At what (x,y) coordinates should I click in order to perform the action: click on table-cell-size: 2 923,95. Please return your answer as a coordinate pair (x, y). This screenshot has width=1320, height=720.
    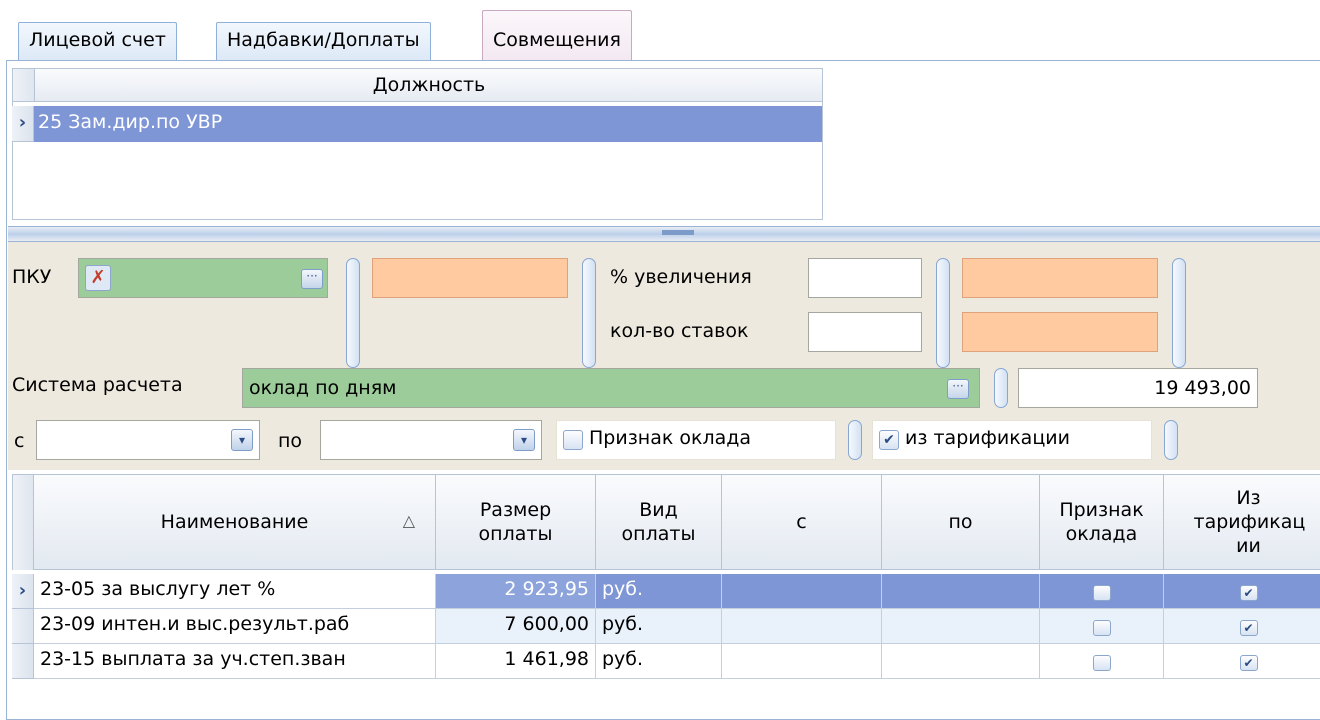
    Looking at the image, I should click on (516, 591).